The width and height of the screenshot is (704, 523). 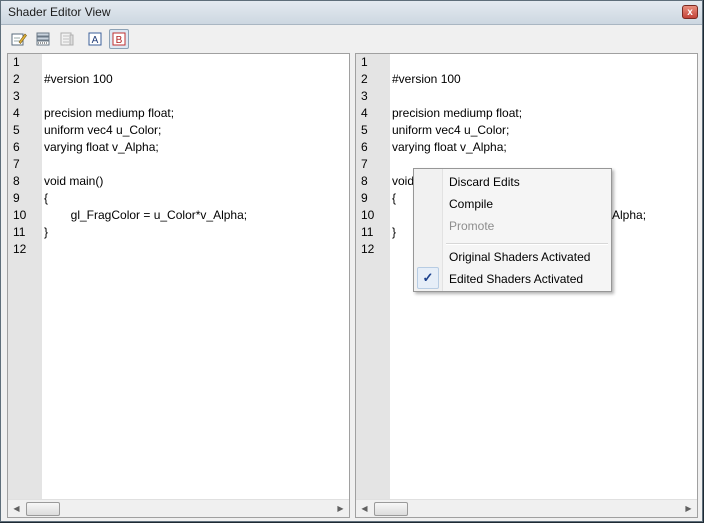 I want to click on edit-button, so click(x=19, y=39).